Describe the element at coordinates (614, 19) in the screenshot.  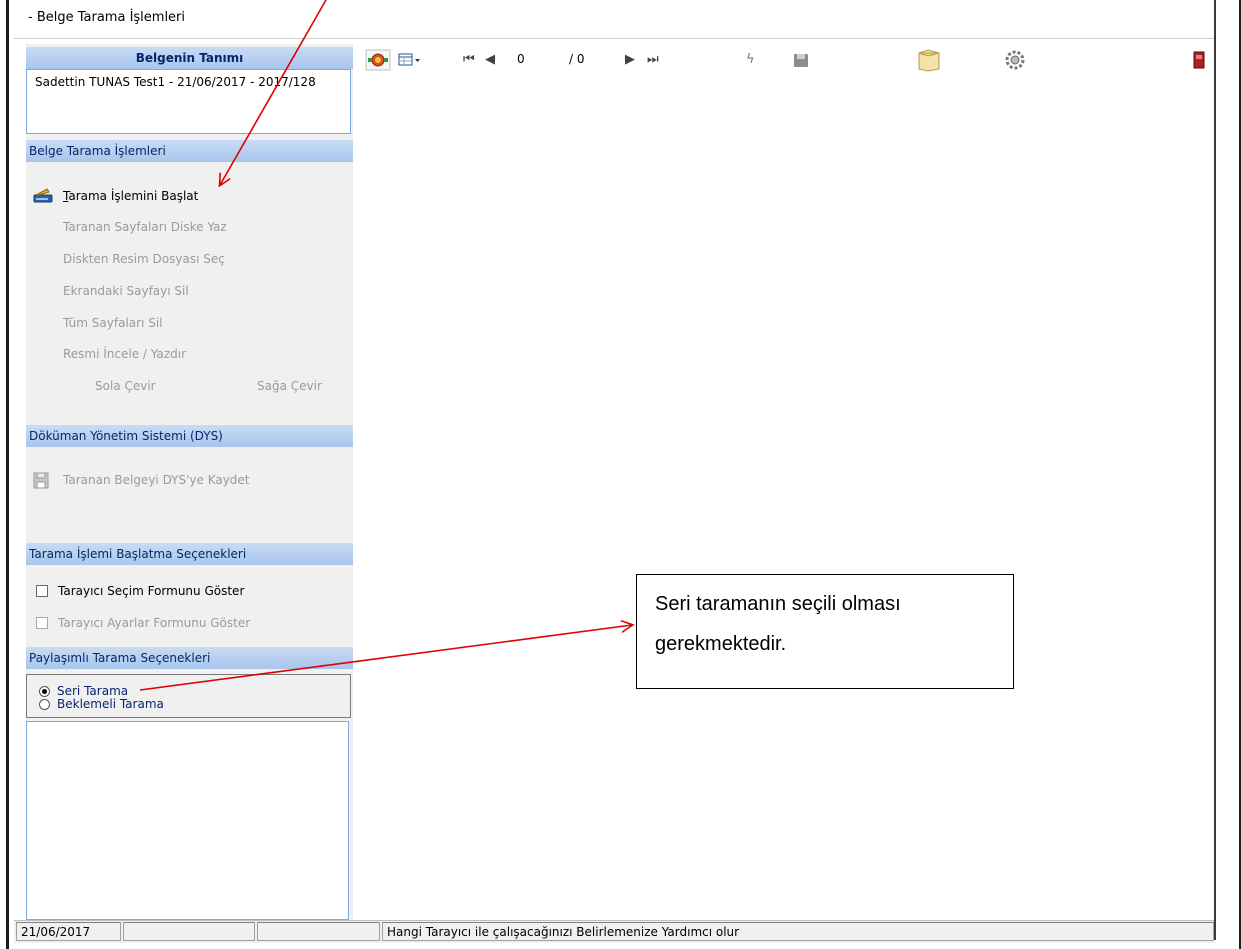
I see `title-bar: - Belge Tarama İşlemleri` at that location.